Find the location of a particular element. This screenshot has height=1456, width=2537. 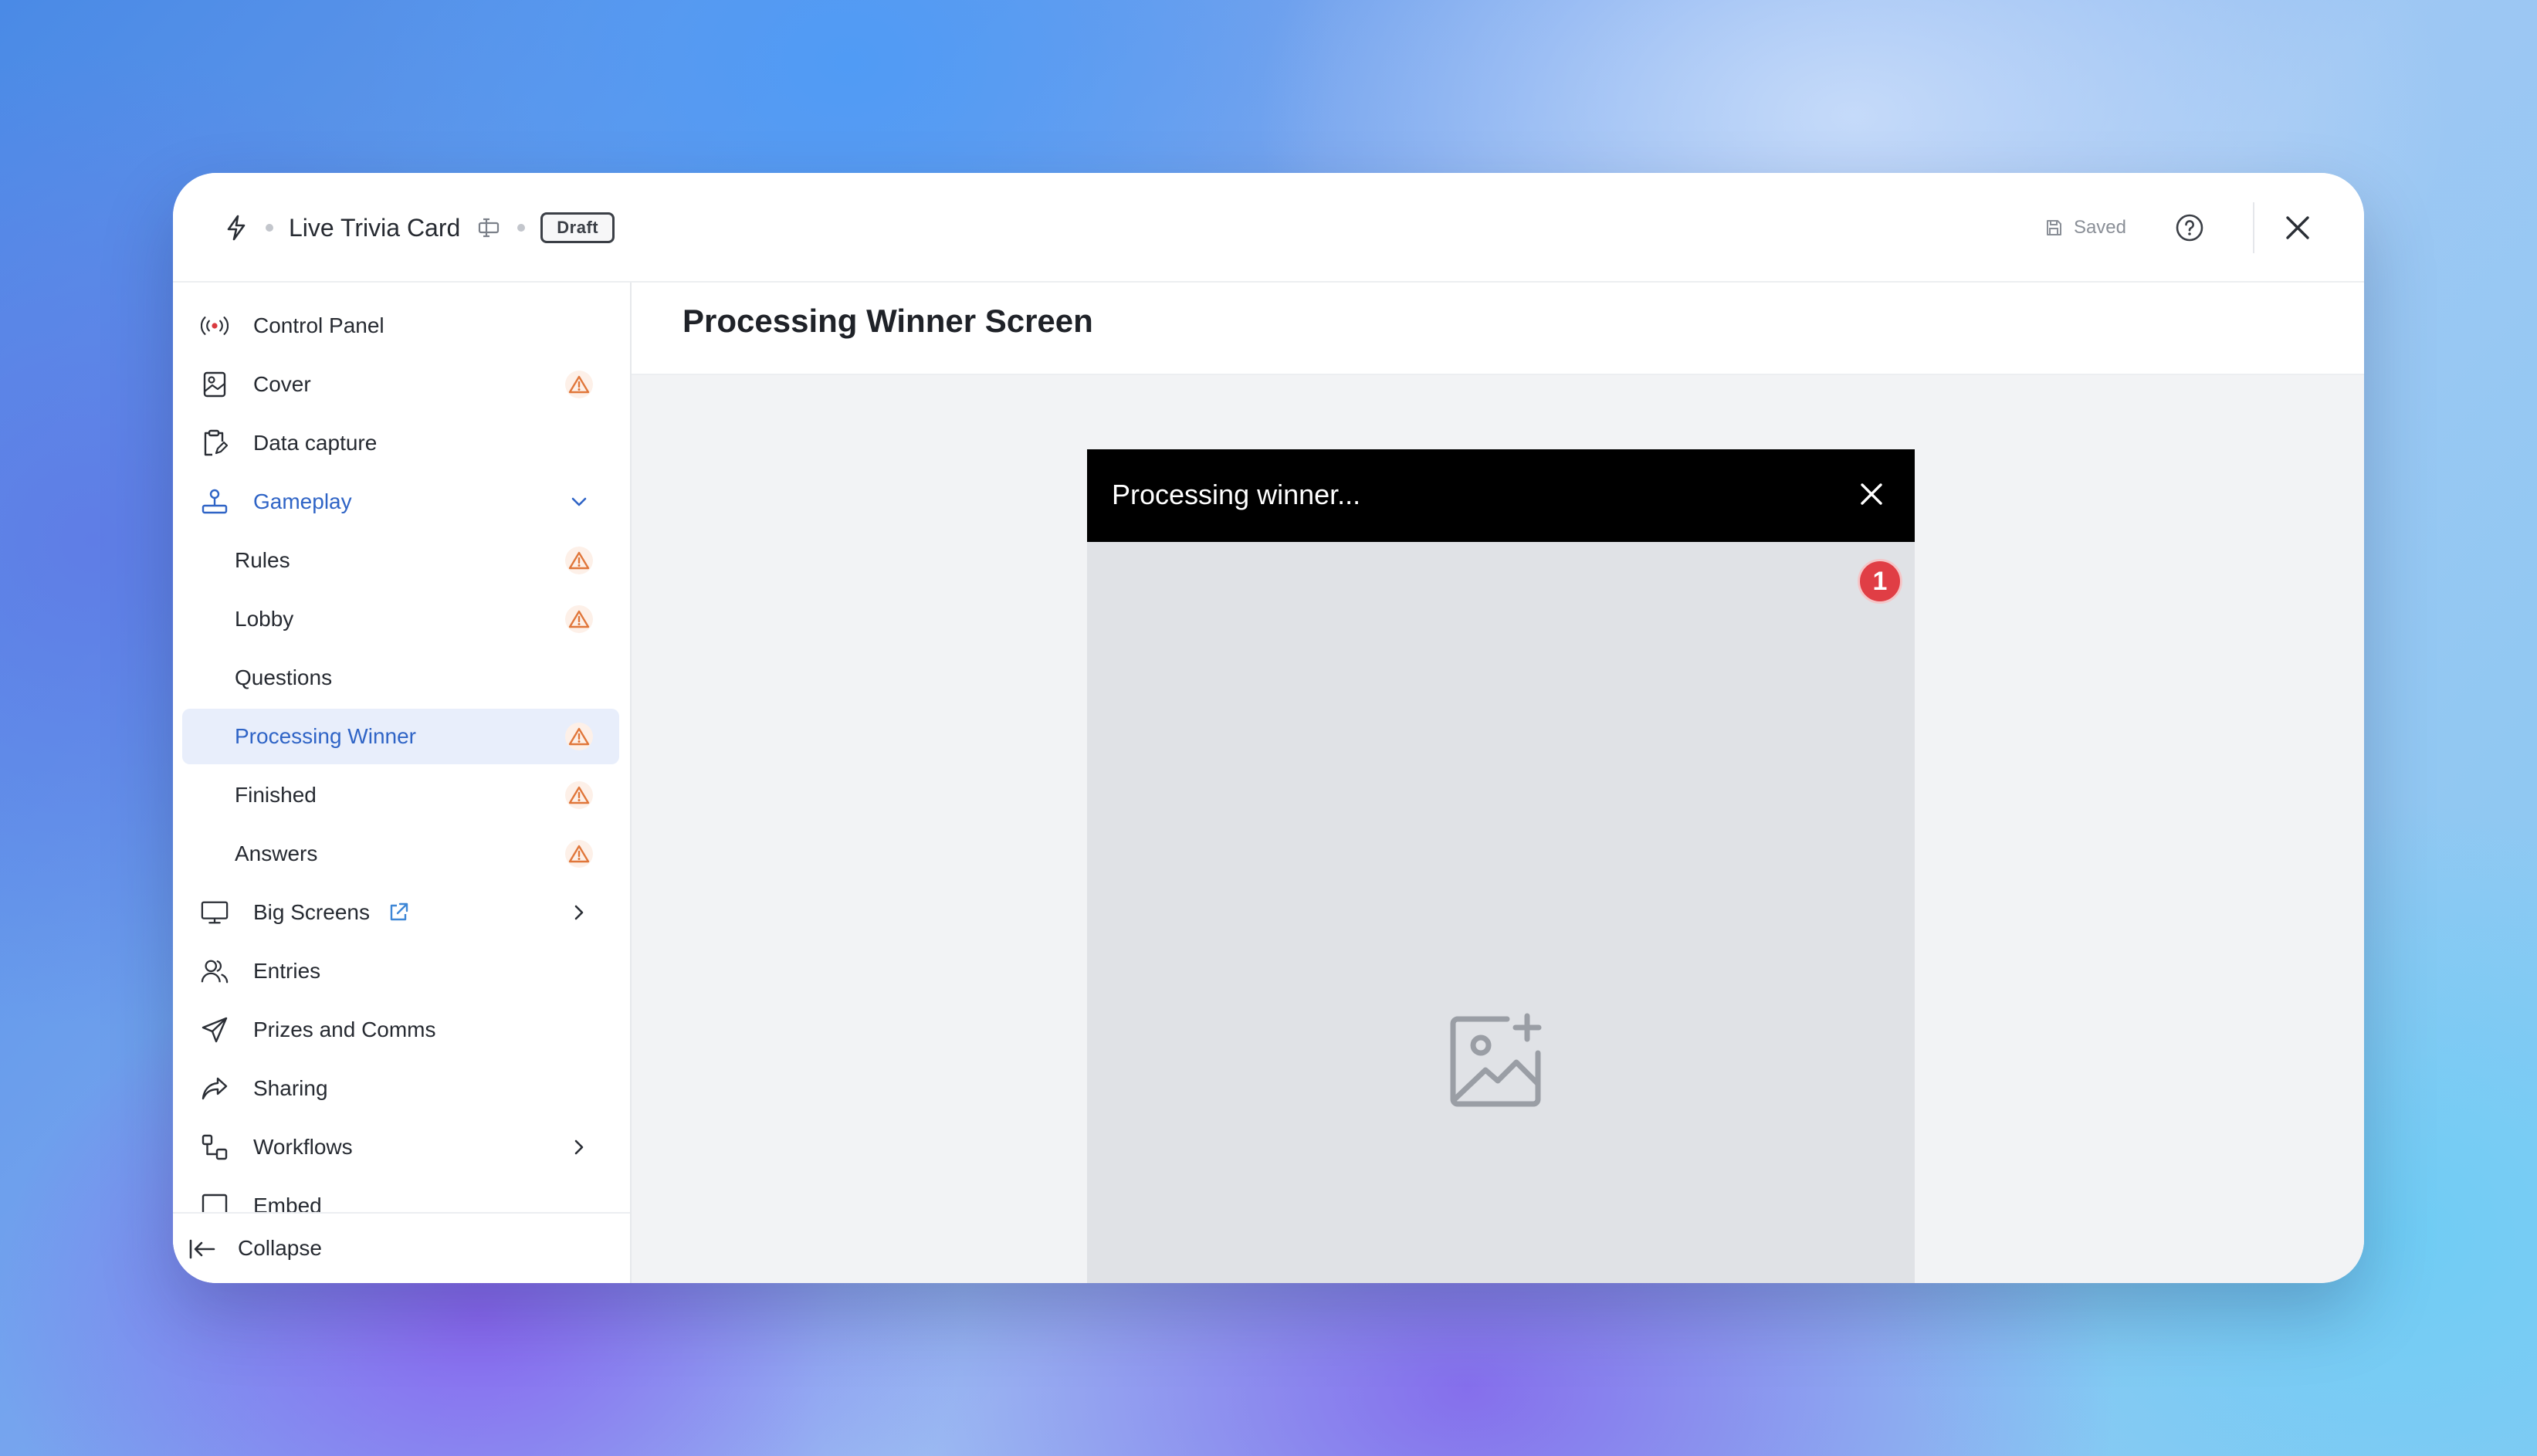

sidebar-item-label: Entries is located at coordinates (287, 971).